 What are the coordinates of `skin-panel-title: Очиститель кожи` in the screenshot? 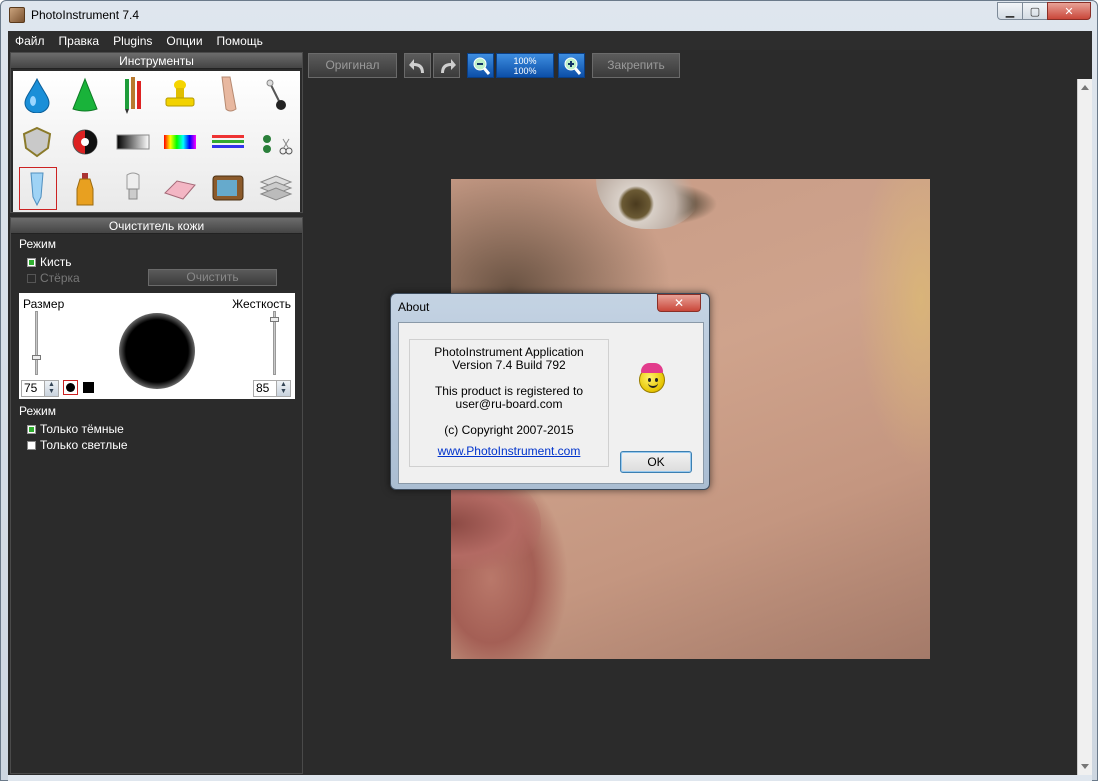 It's located at (156, 226).